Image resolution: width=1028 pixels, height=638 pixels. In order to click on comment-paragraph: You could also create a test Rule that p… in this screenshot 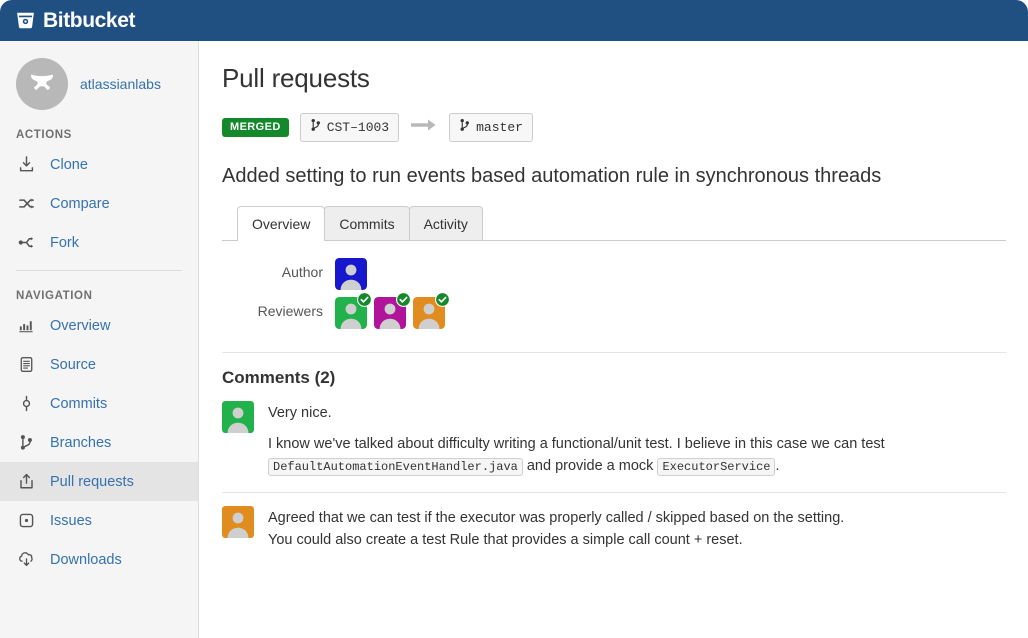, I will do `click(556, 540)`.